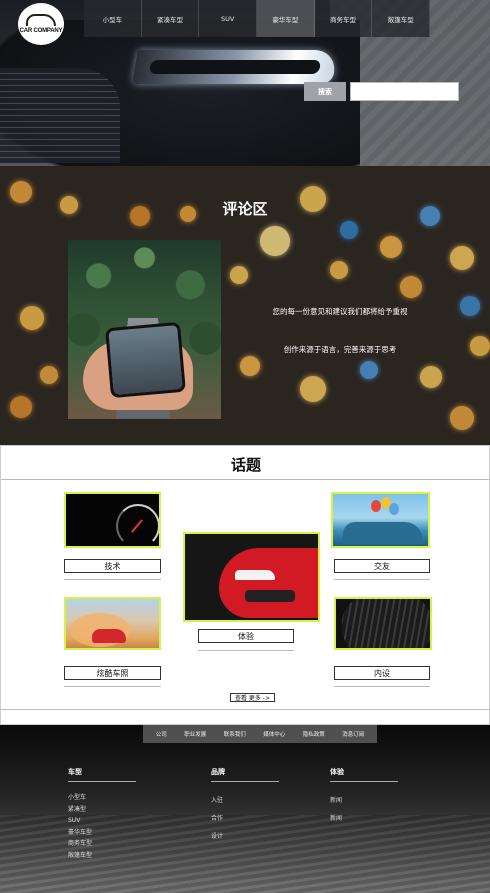 The width and height of the screenshot is (490, 893). I want to click on nav-item-convertible: 敞篷车型, so click(401, 18).